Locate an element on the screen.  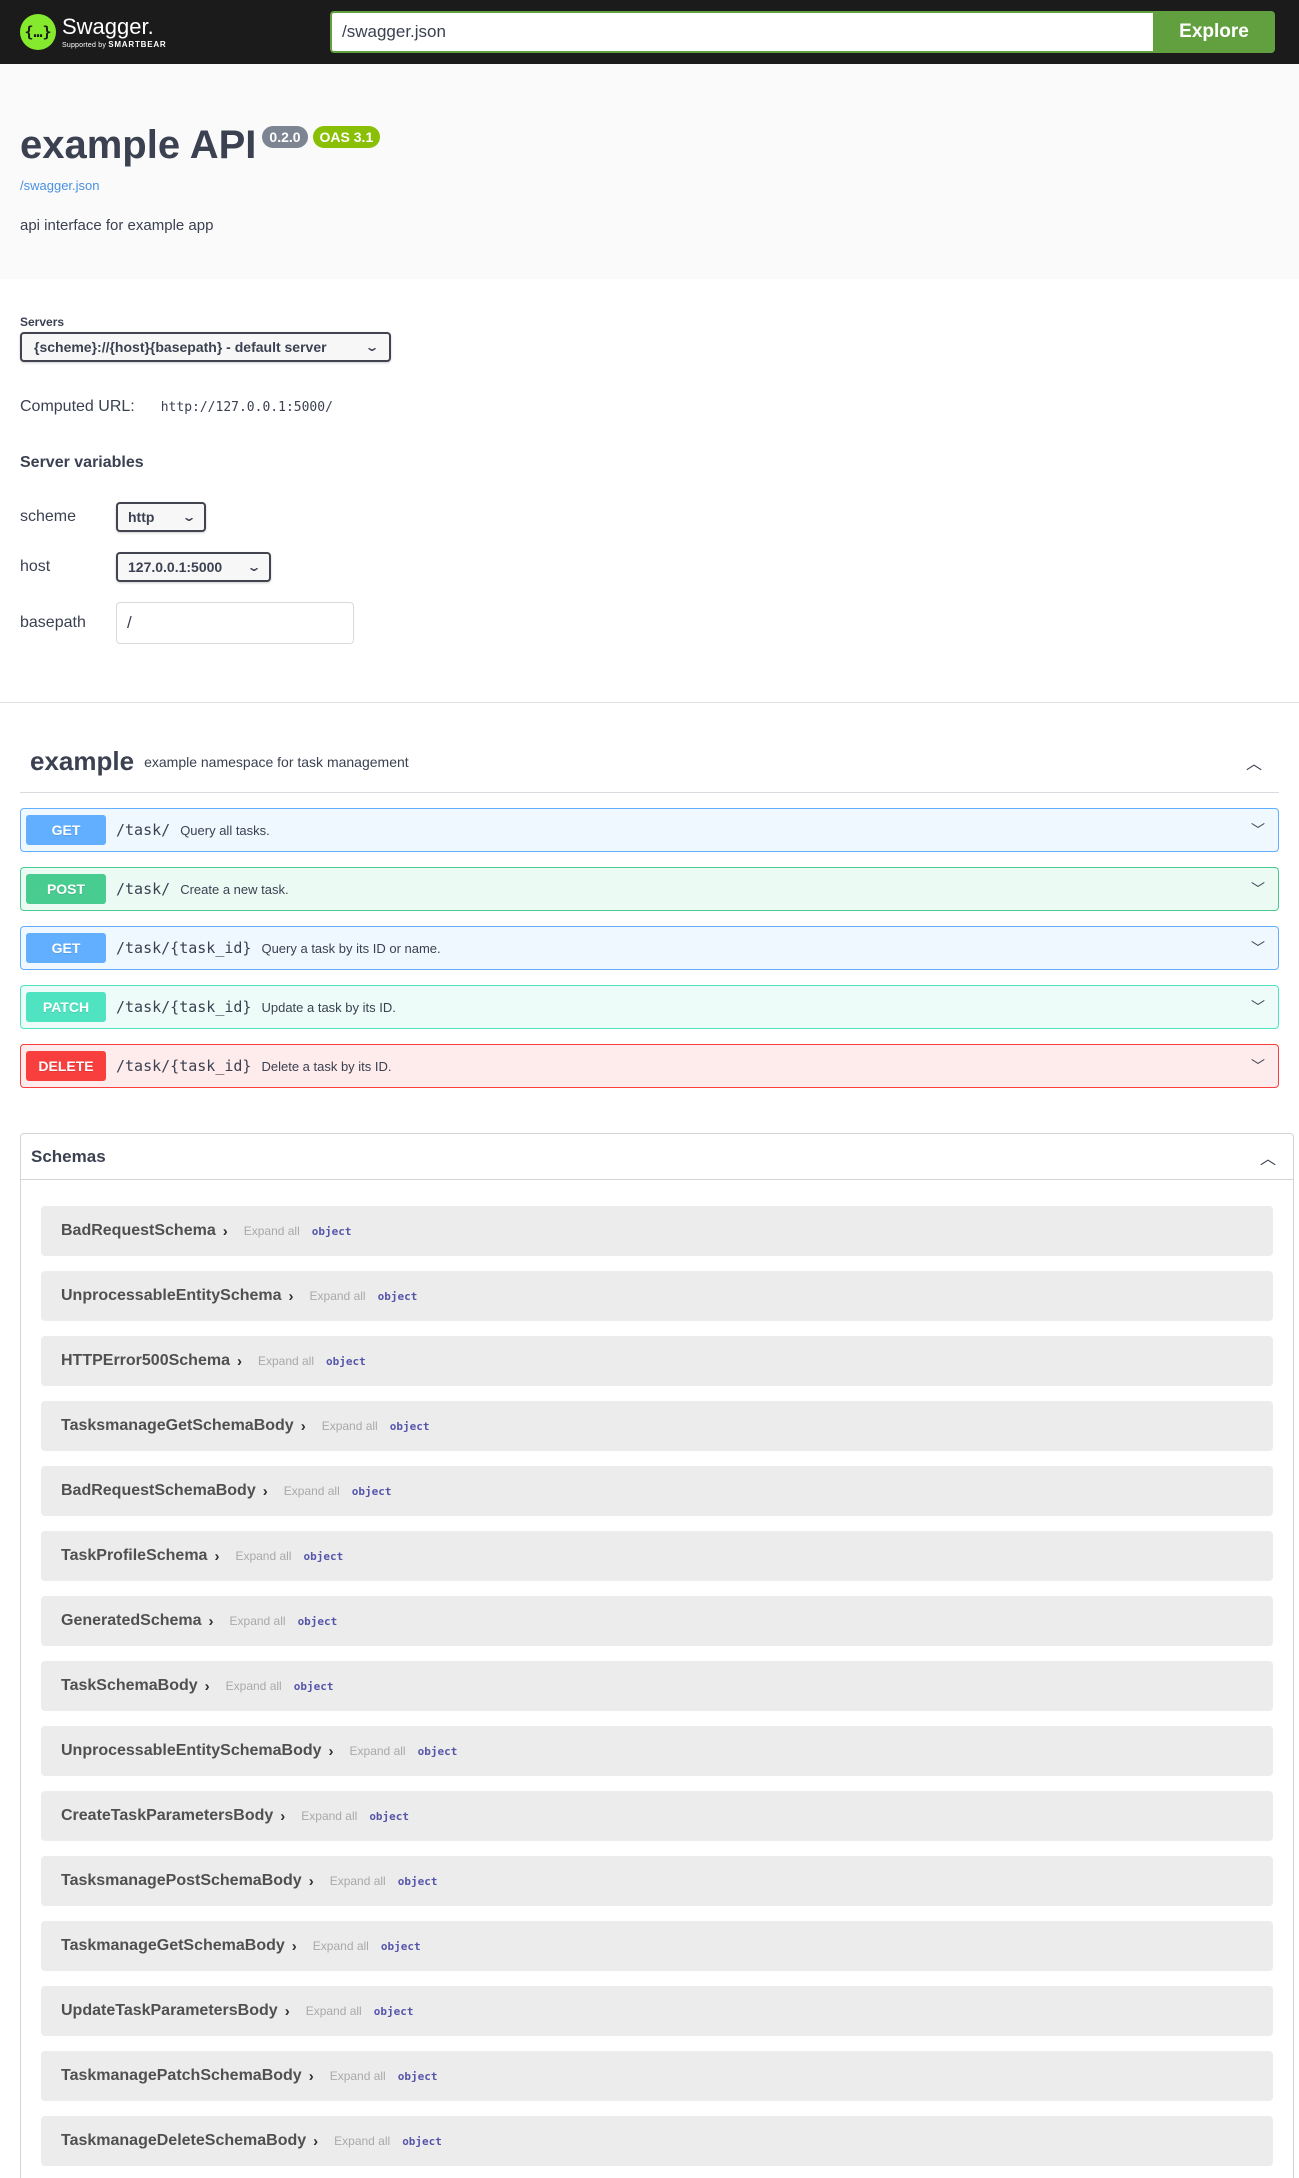
brand-name: Swagger. is located at coordinates (108, 26).